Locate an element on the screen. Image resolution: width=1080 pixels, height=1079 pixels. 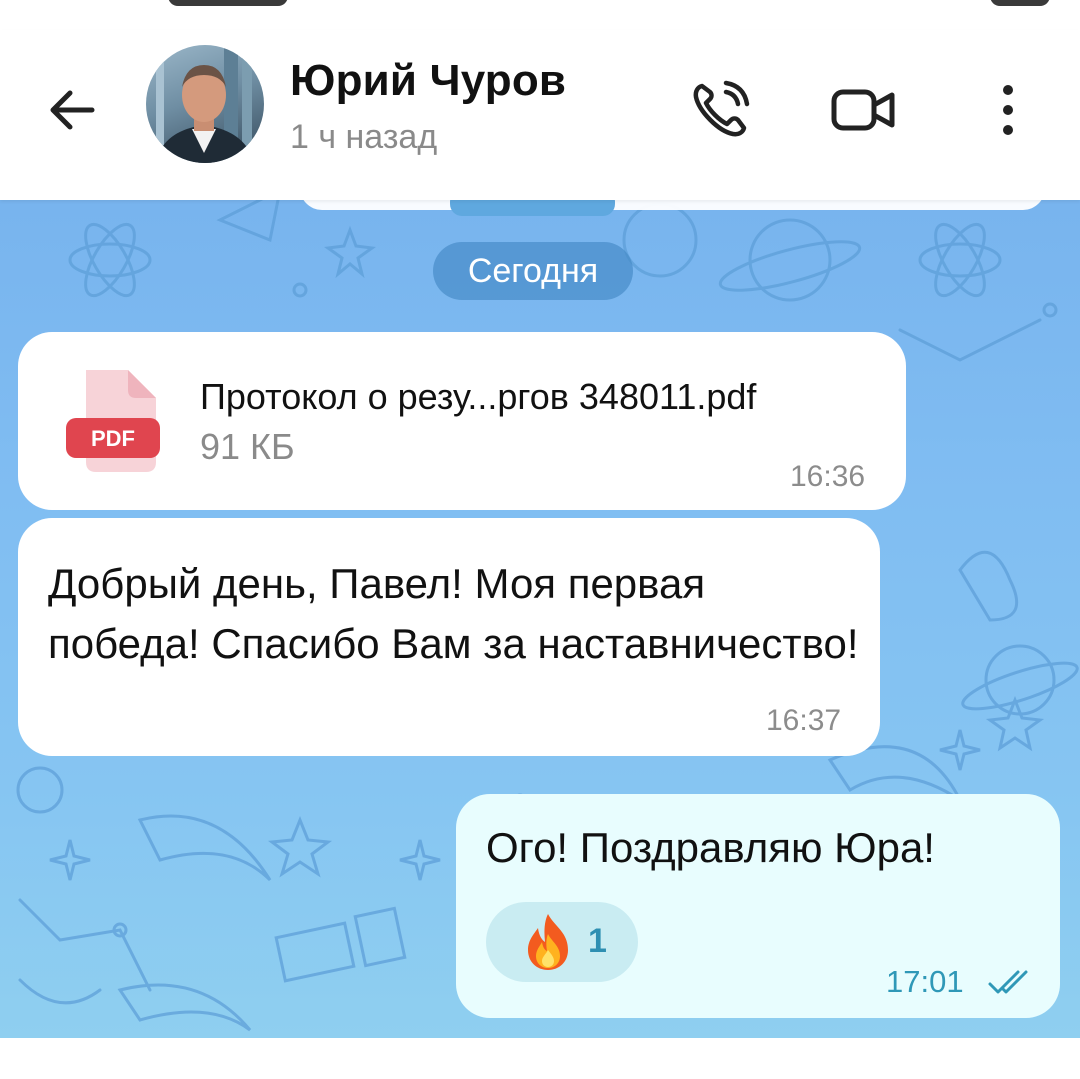
last-seen-status: 1 ч назад is located at coordinates (364, 137).